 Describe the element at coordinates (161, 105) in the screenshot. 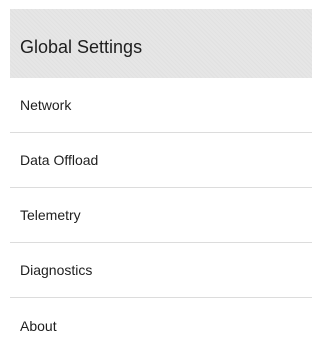

I see `menu-item-network: Network` at that location.